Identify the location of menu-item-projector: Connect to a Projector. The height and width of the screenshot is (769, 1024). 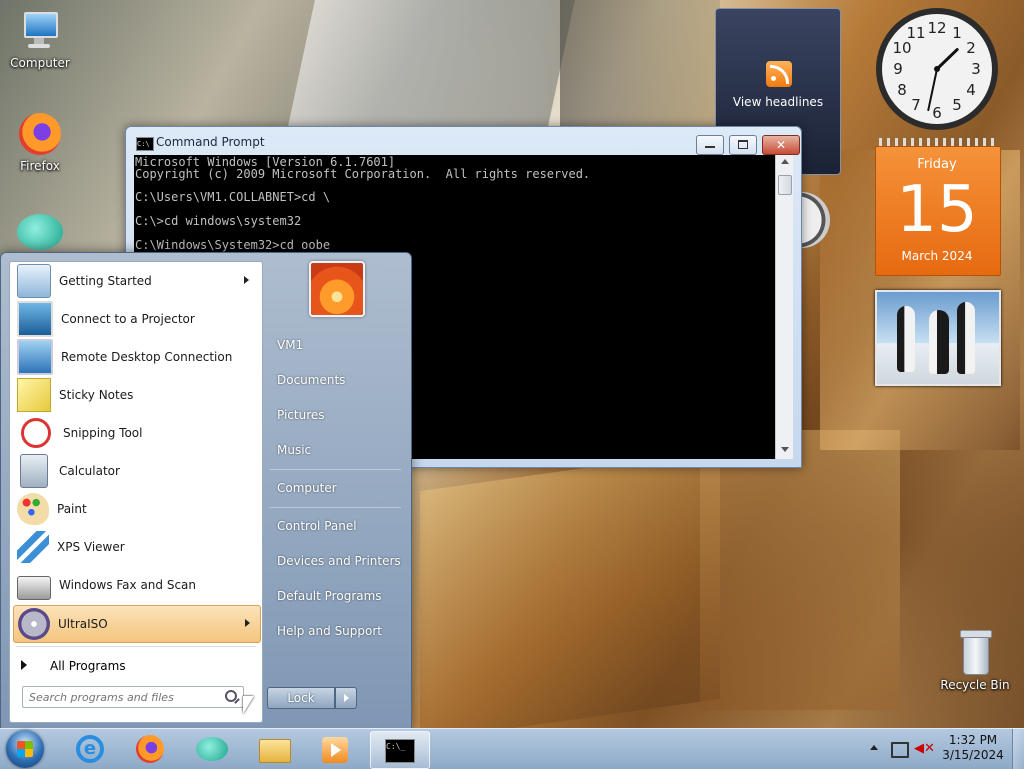
(136, 319).